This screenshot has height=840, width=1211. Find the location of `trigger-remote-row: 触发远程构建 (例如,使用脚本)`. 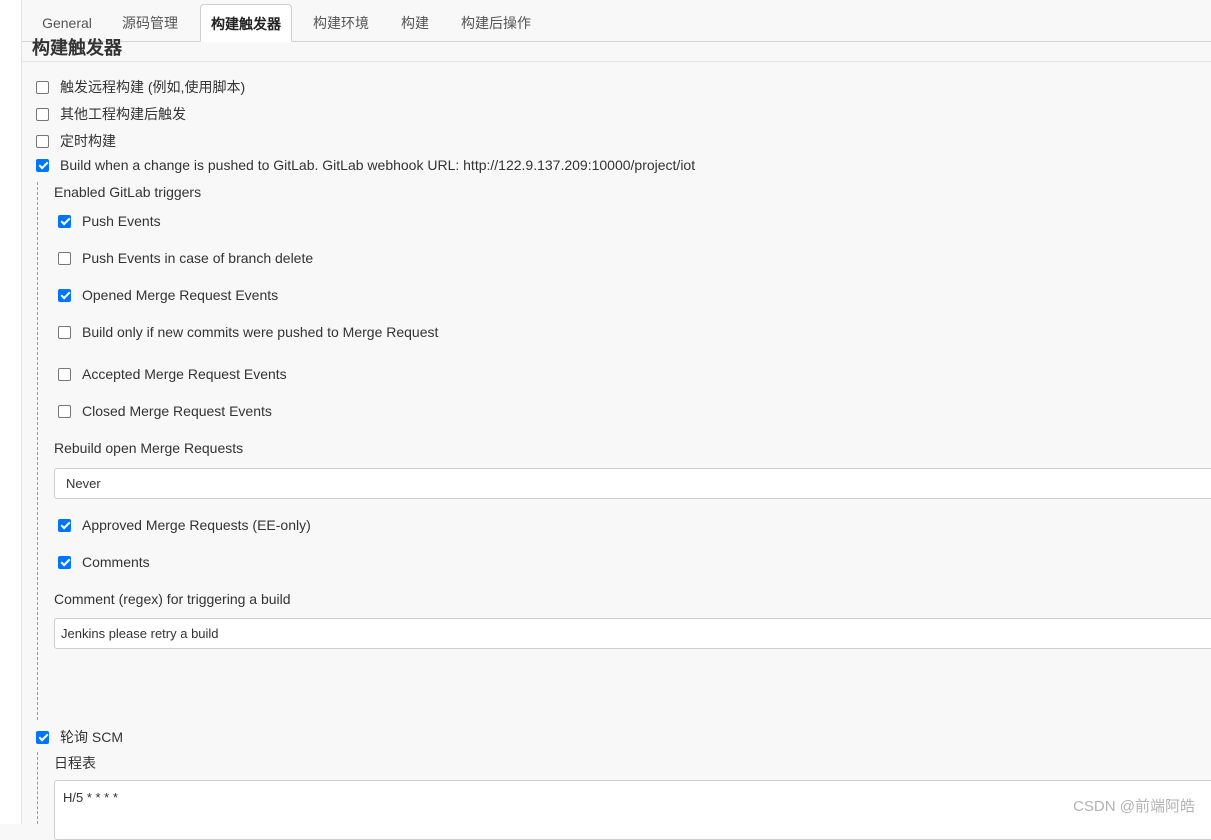

trigger-remote-row: 触发远程构建 (例如,使用脚本) is located at coordinates (140, 87).